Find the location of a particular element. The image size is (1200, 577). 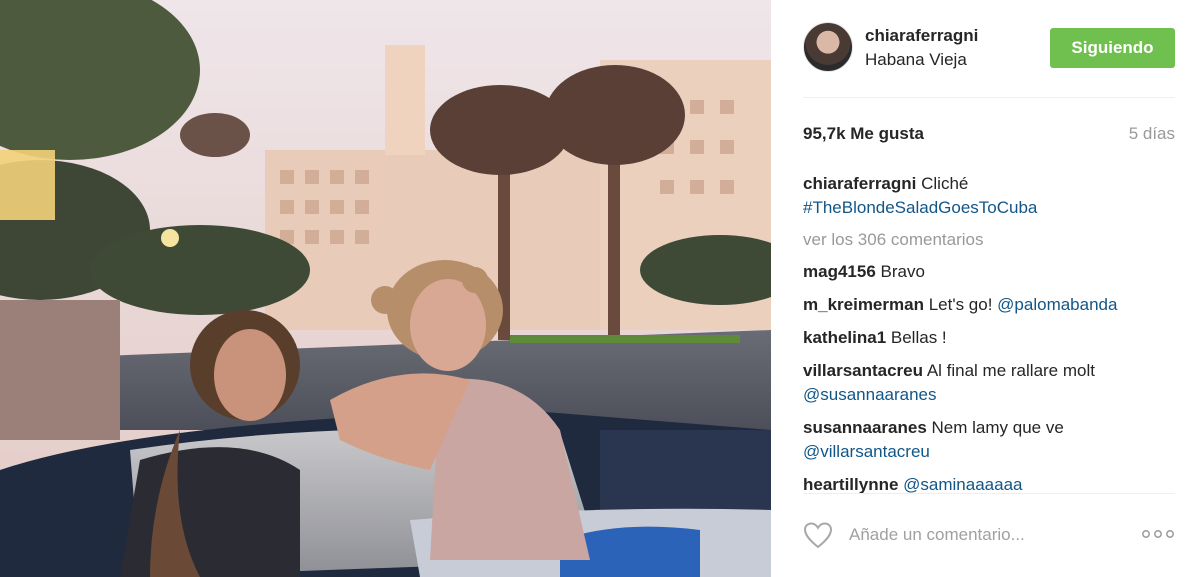

comment-footer is located at coordinates (989, 535).